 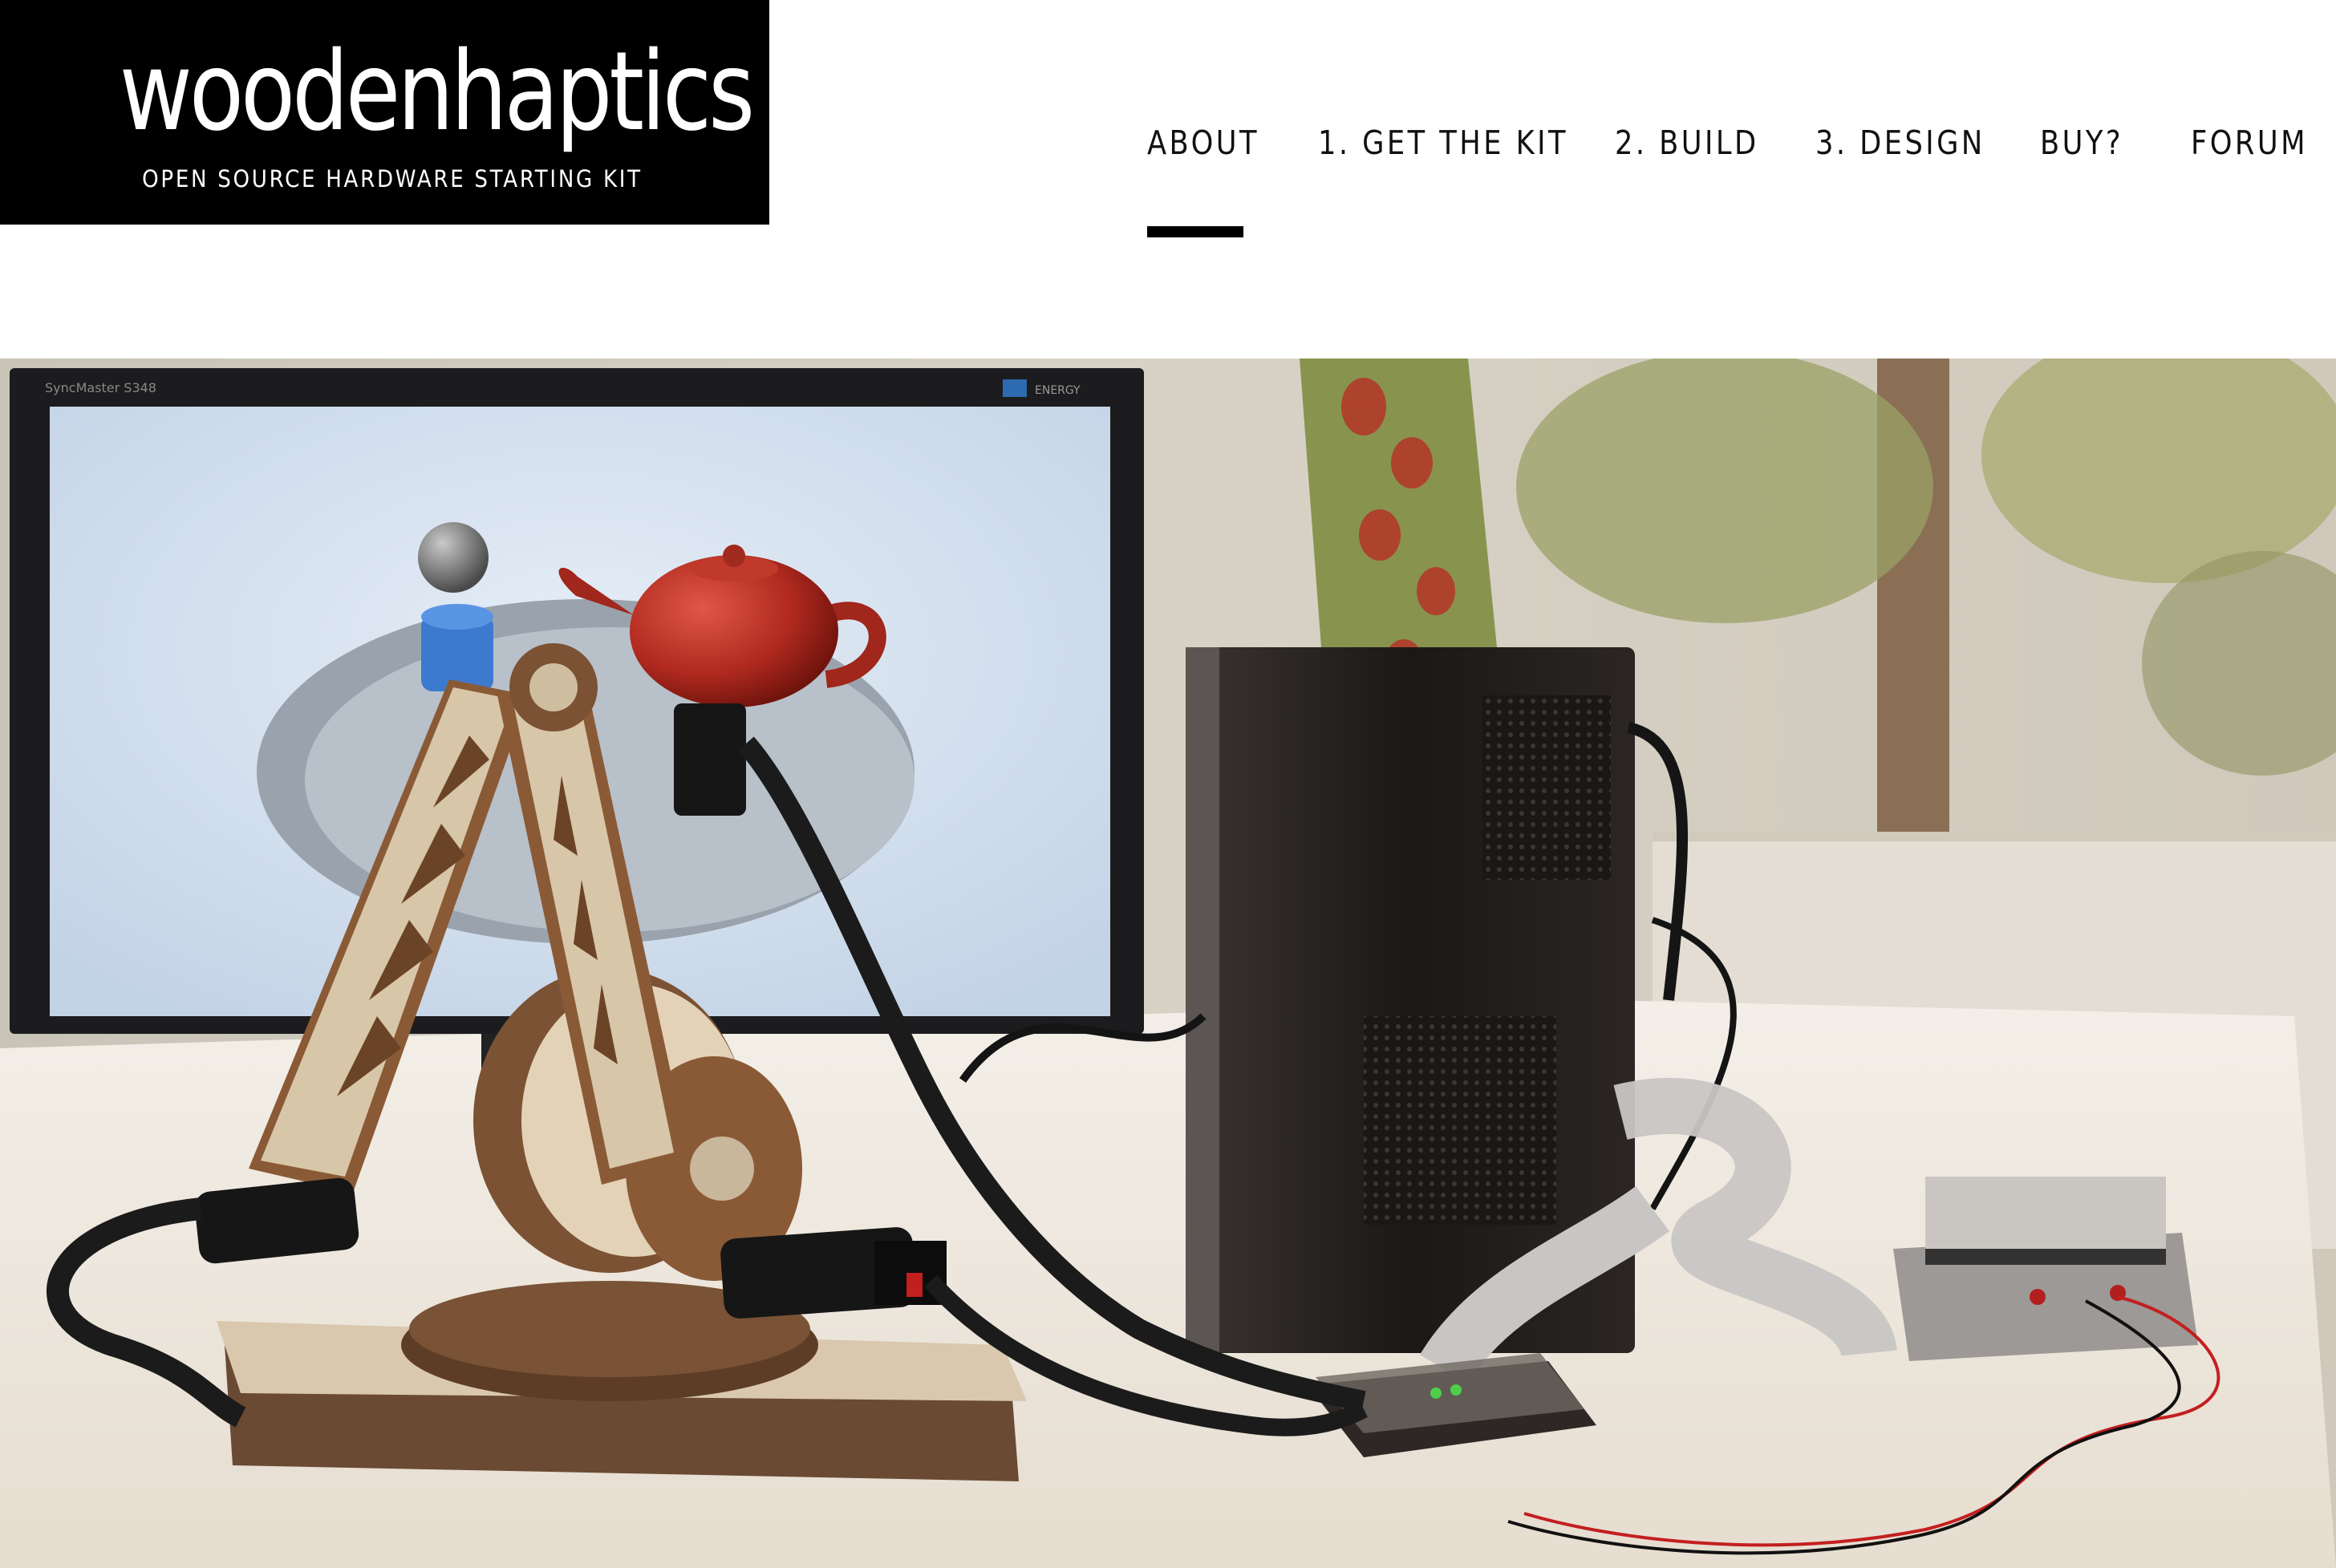 What do you see at coordinates (1203, 142) in the screenshot?
I see `nav-about: ABOUT` at bounding box center [1203, 142].